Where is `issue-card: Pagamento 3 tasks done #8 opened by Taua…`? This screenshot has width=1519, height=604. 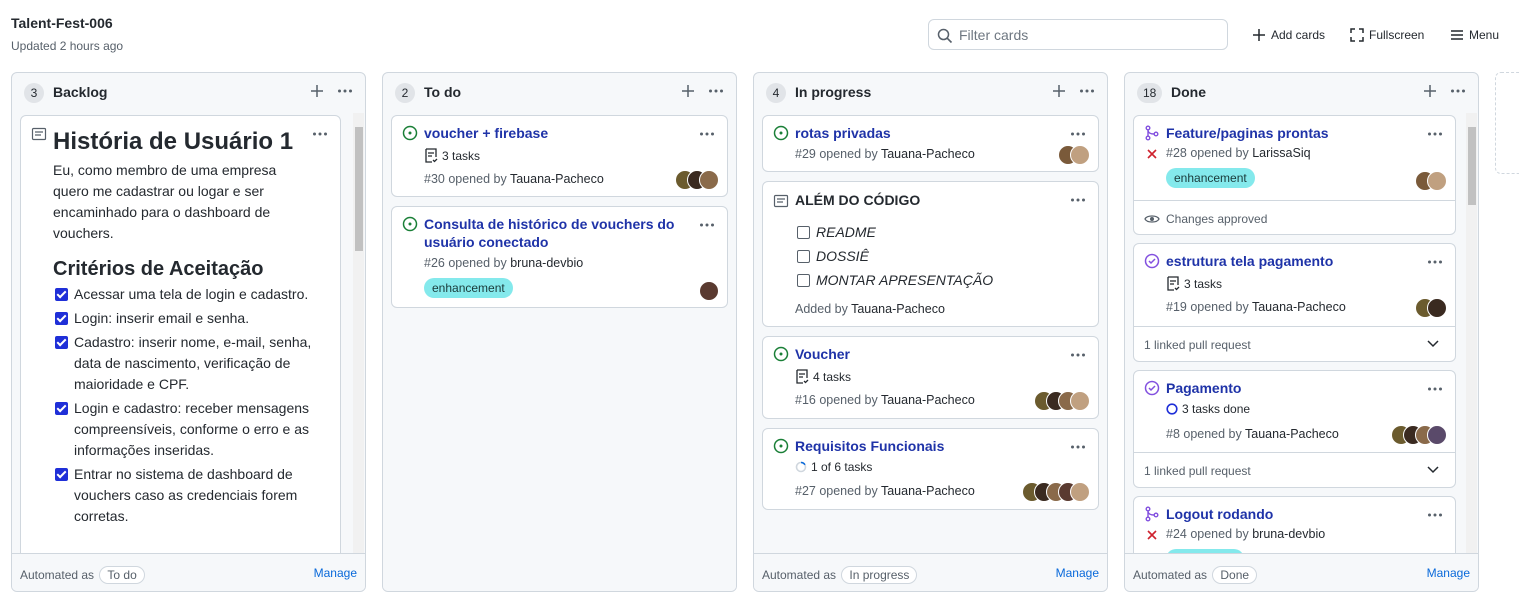
issue-card: Pagamento 3 tasks done #8 opened by Taua… is located at coordinates (1294, 429).